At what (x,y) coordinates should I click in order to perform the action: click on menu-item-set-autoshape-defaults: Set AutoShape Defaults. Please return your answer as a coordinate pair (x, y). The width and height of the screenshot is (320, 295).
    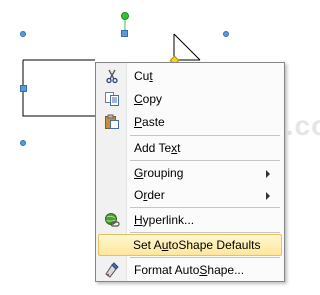
    Looking at the image, I should click on (190, 245).